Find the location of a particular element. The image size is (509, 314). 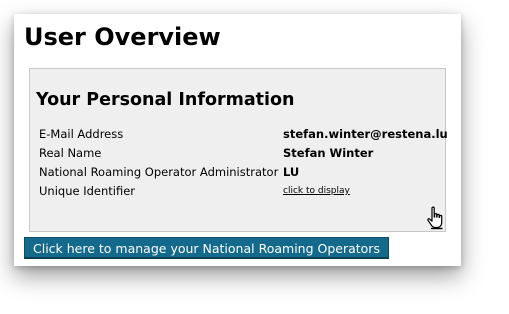

hand-pointer-icon is located at coordinates (435, 218).